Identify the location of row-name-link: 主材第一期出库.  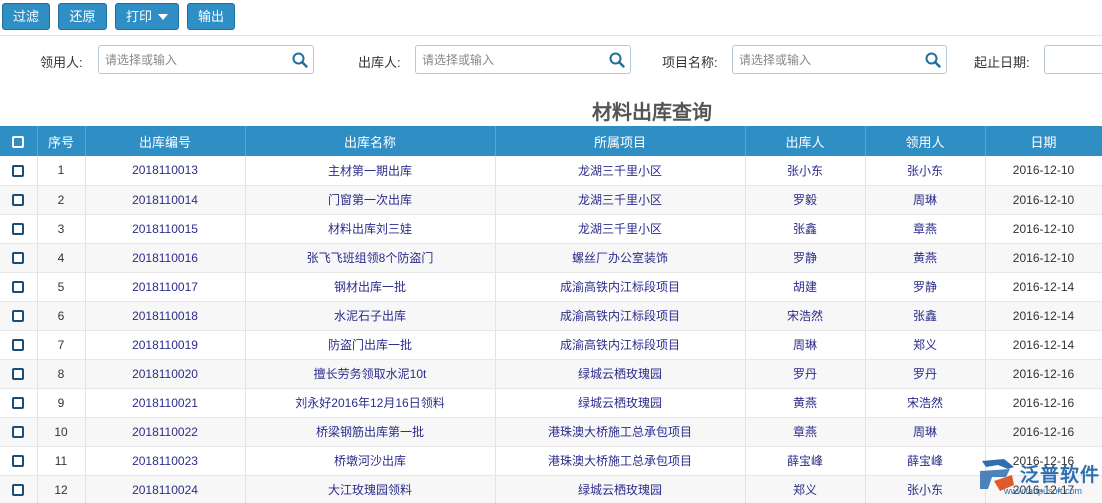
(370, 171).